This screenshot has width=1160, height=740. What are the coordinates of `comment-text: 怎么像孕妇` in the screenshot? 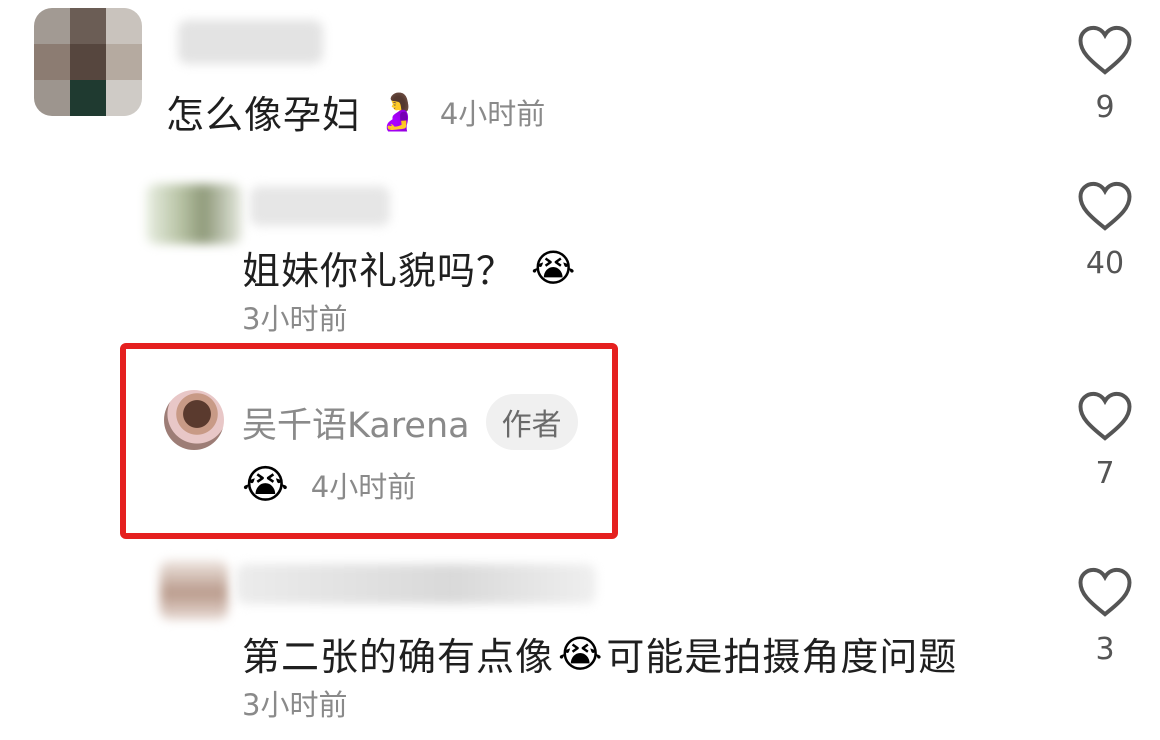 It's located at (264, 115).